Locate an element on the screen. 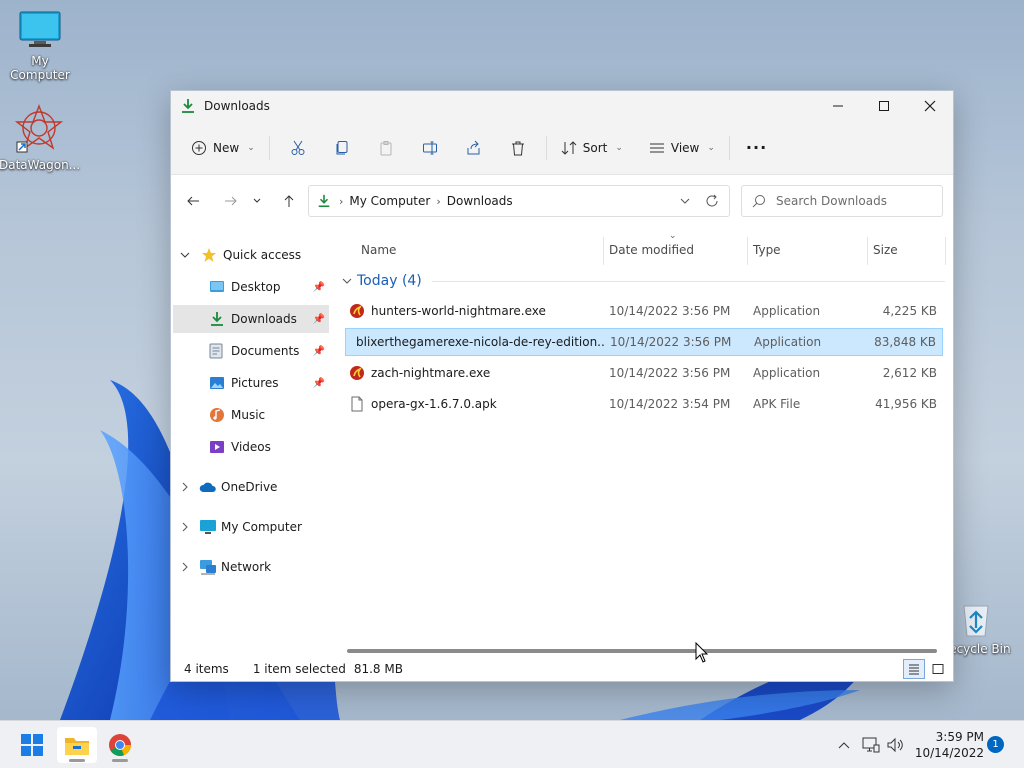 The image size is (1024, 768). search-input is located at coordinates (856, 201).